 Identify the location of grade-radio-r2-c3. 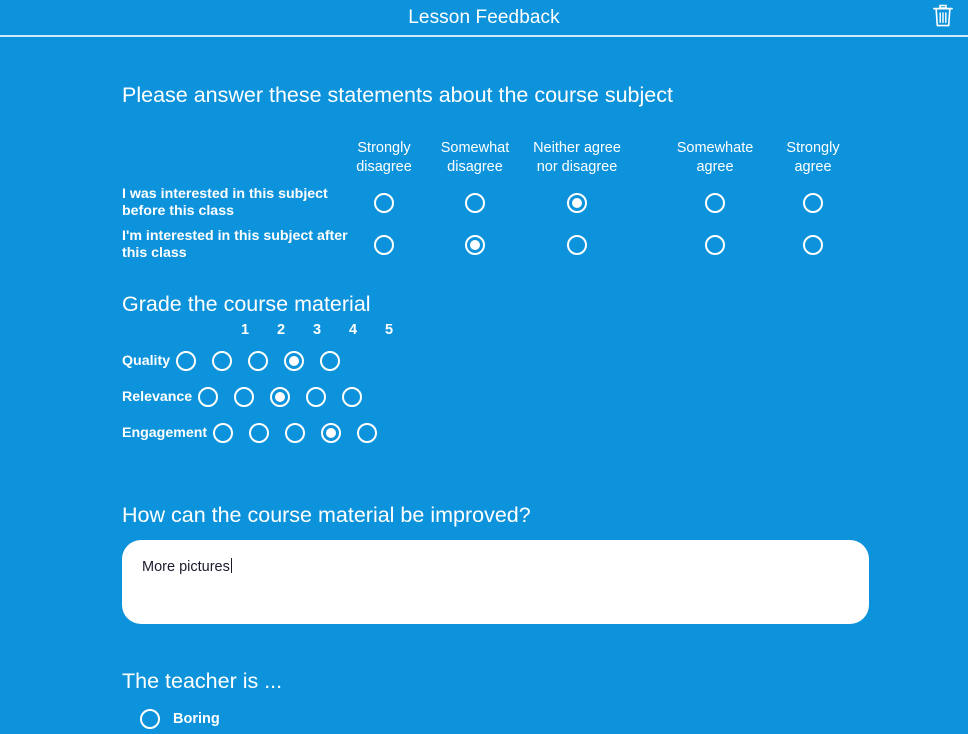
(331, 433).